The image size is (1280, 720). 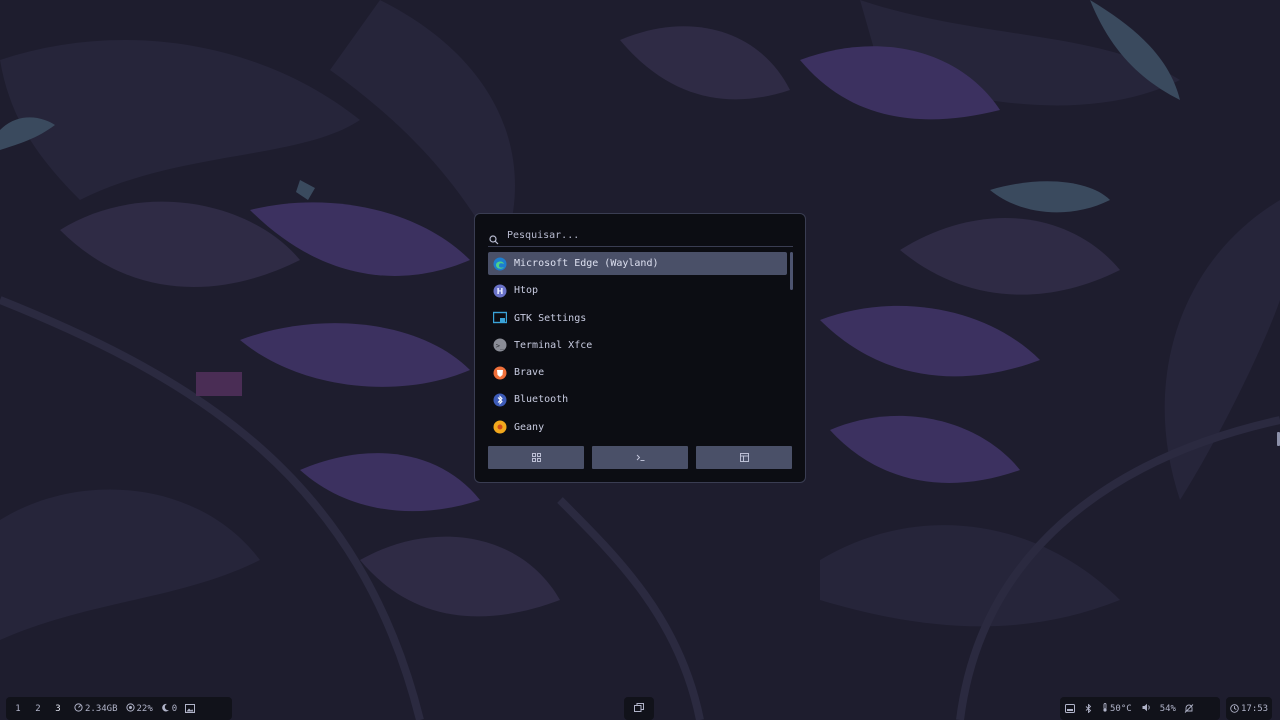 I want to click on app-item-htop: H Htop, so click(x=637, y=290).